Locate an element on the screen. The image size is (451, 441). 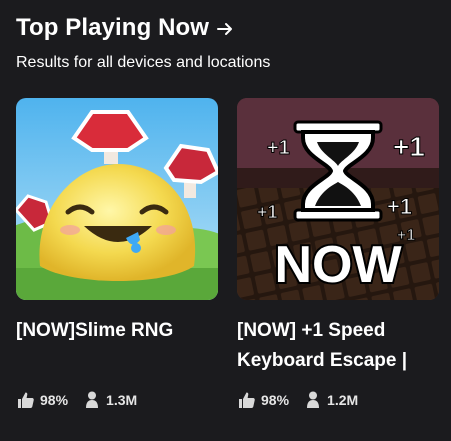
game-title: [NOW]Slime RNG is located at coordinates (117, 331).